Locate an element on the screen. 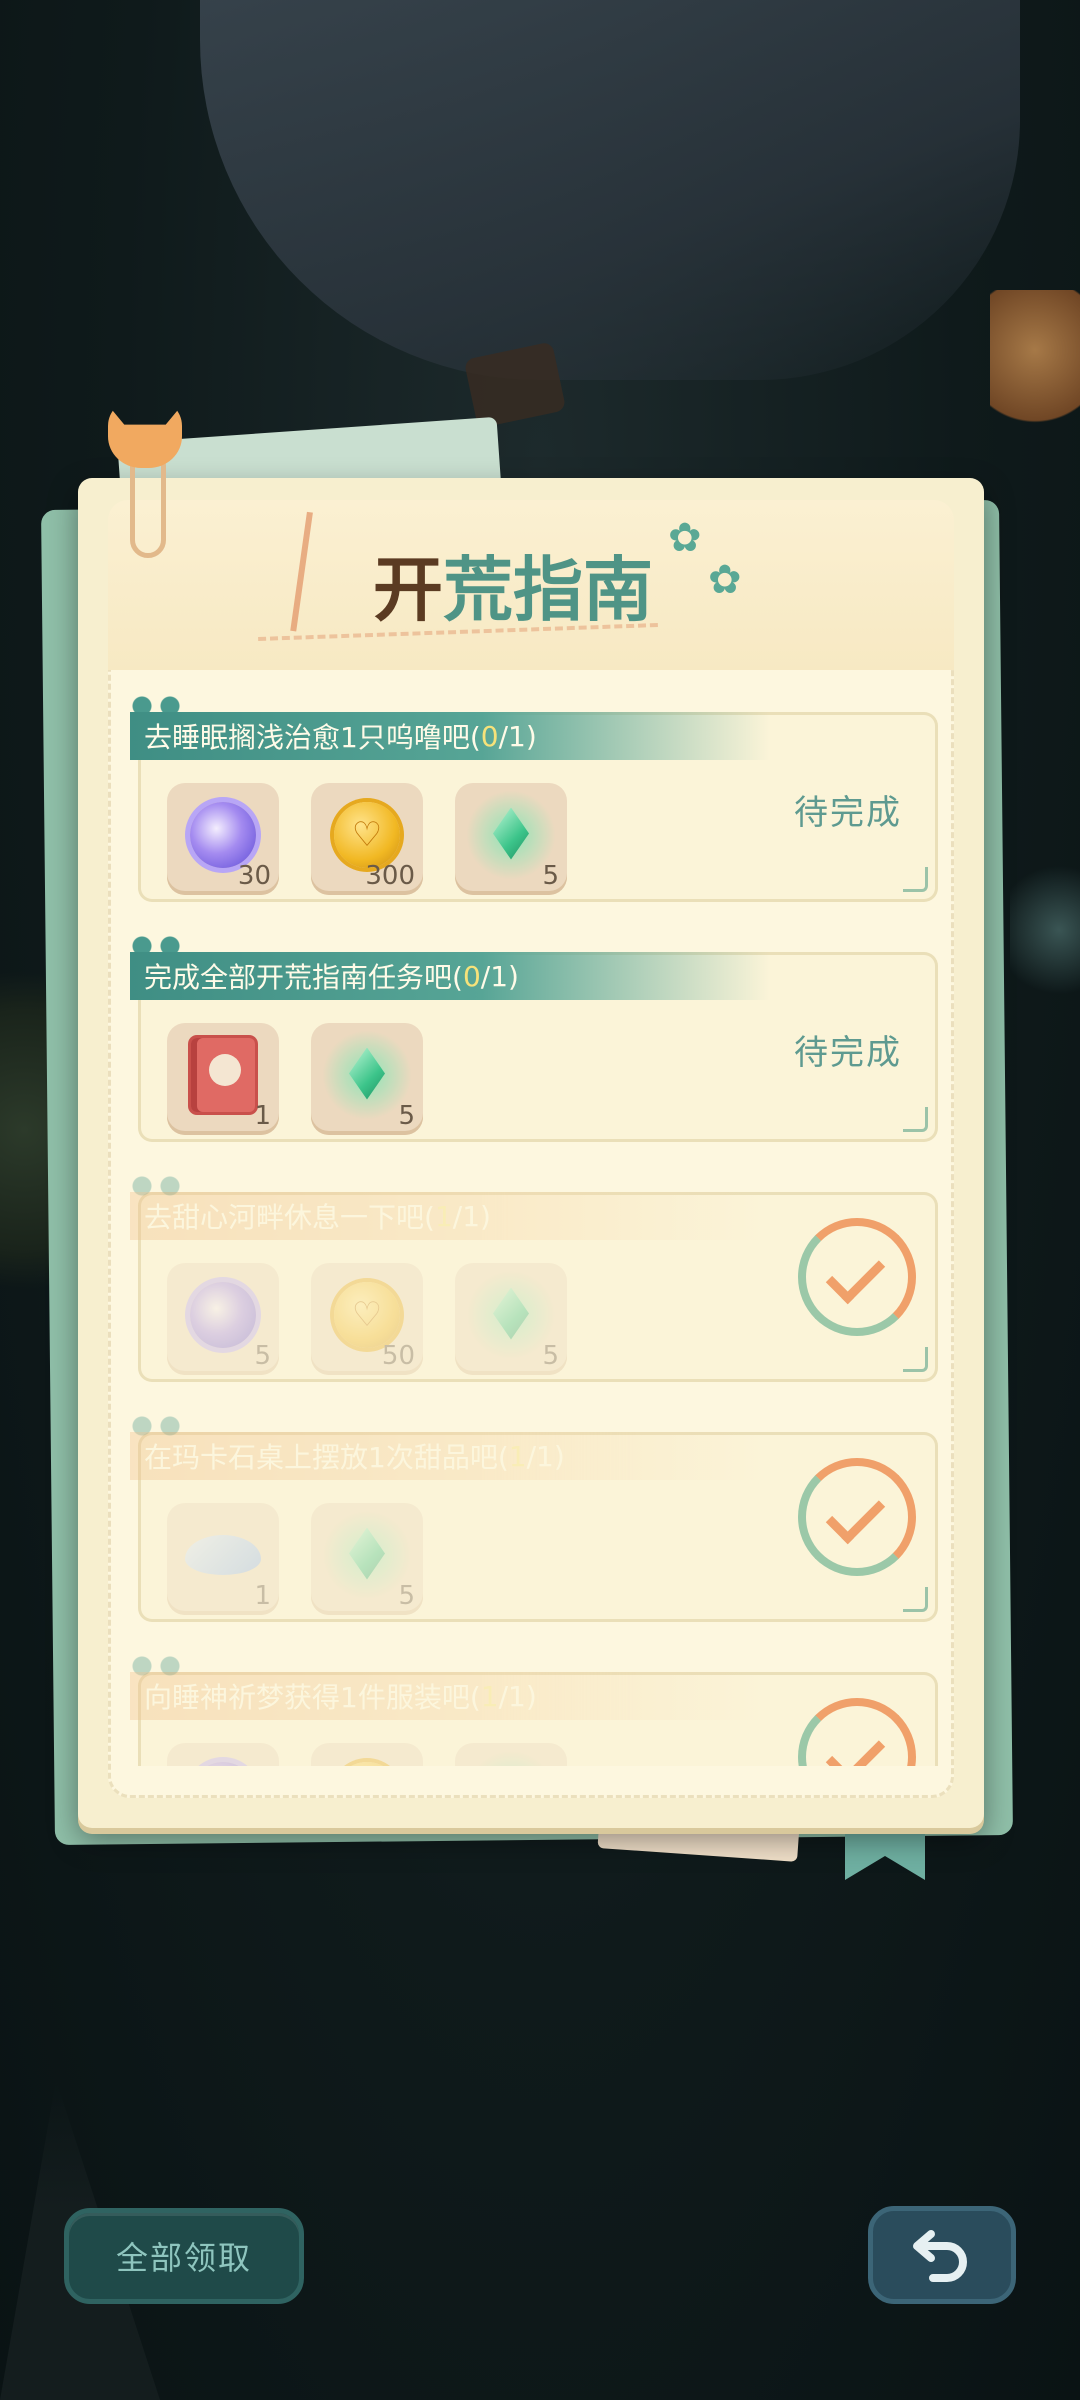 The height and width of the screenshot is (2400, 1080). reward-slot: 30 is located at coordinates (223, 839).